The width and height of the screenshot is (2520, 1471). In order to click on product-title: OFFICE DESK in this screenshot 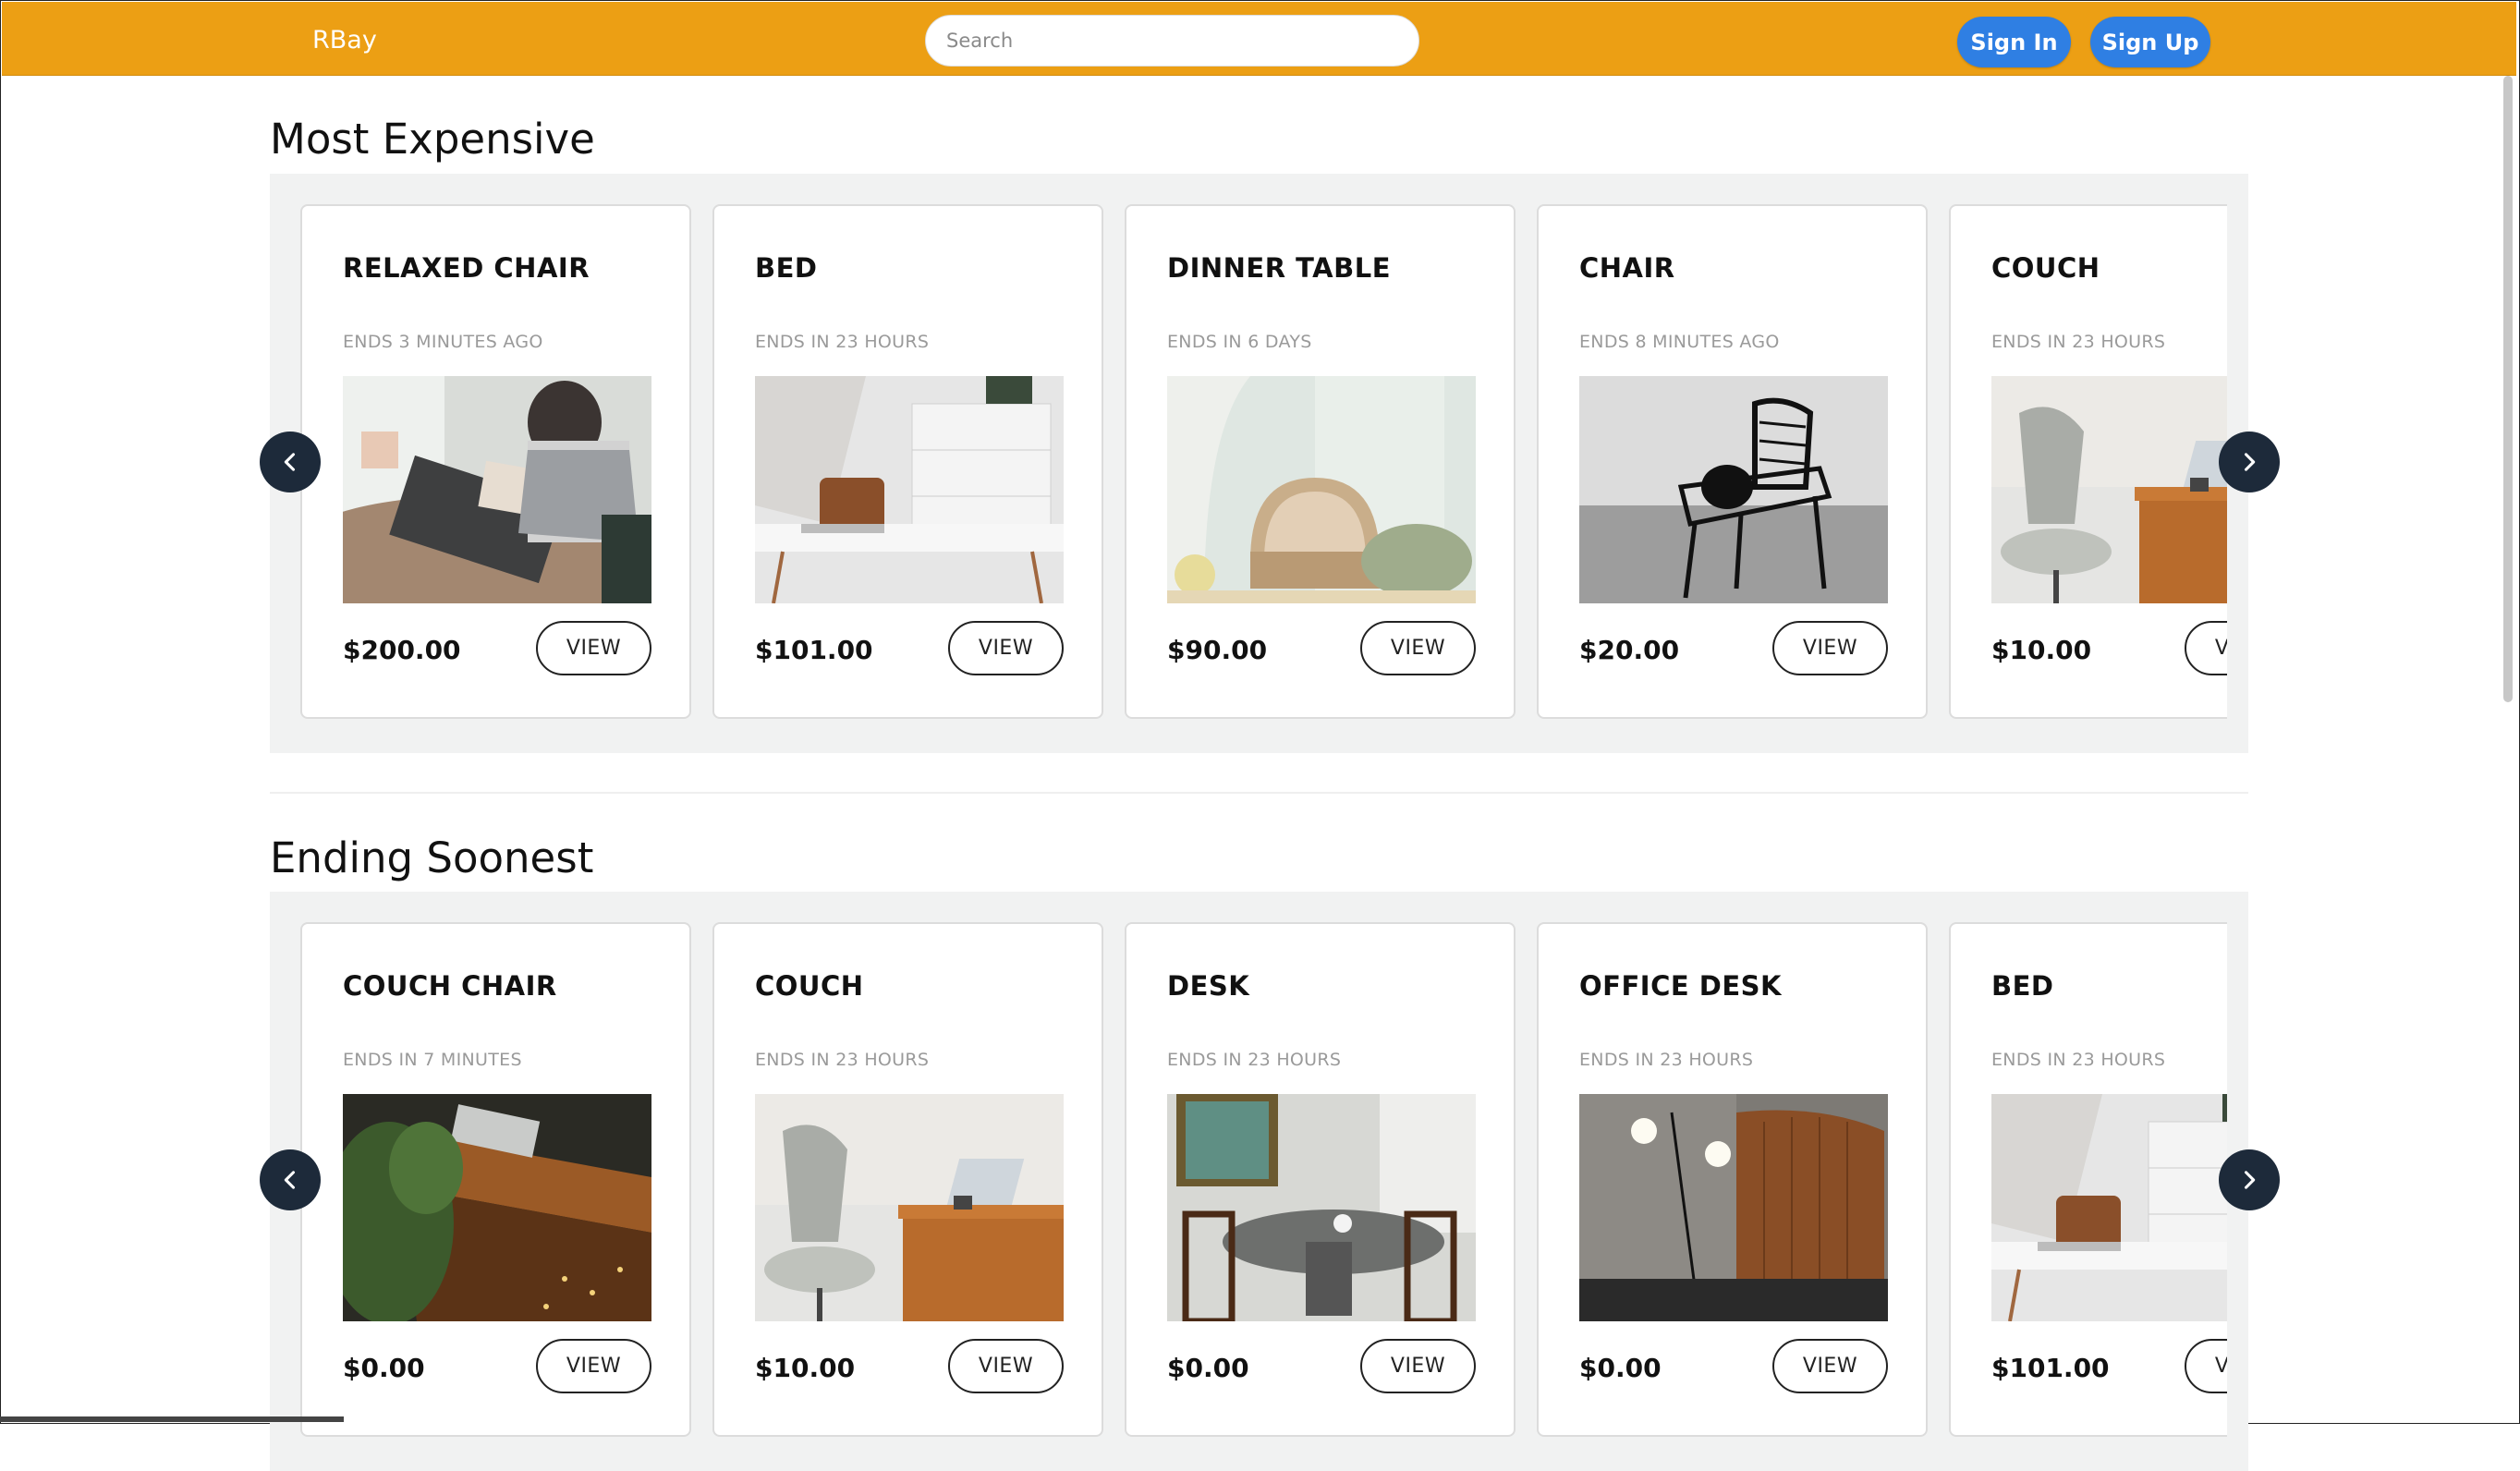, I will do `click(1680, 986)`.